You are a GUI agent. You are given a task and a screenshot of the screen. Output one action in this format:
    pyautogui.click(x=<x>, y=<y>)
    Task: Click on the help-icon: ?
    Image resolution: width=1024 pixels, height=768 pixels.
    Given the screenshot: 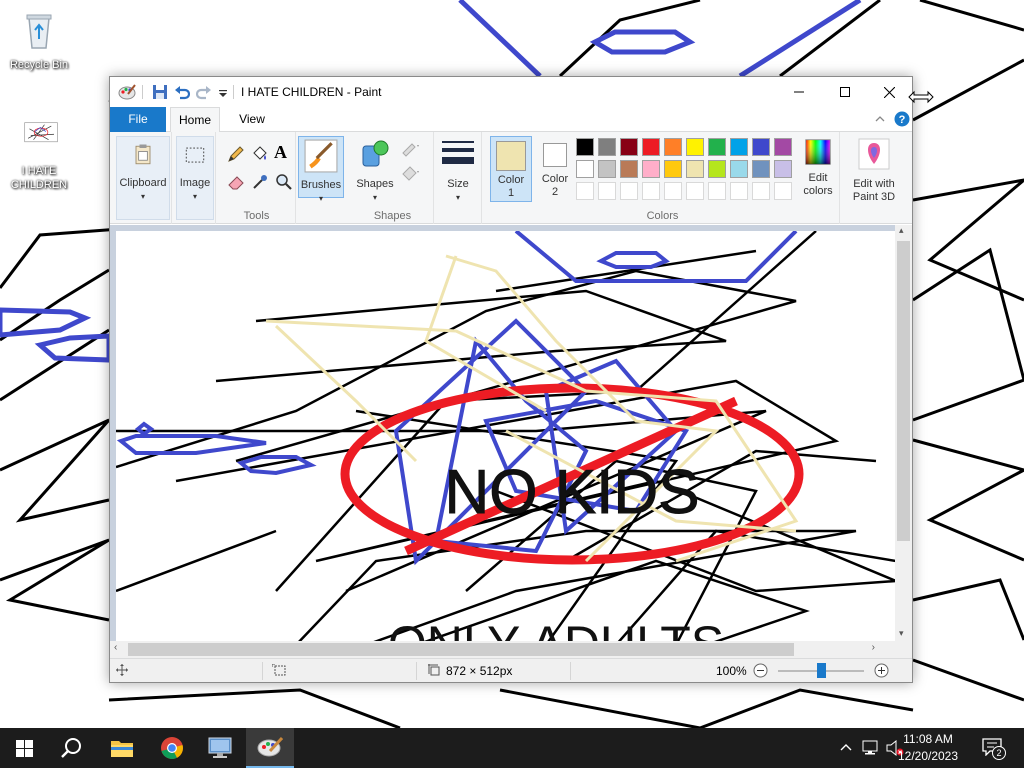 What is the action you would take?
    pyautogui.click(x=902, y=119)
    